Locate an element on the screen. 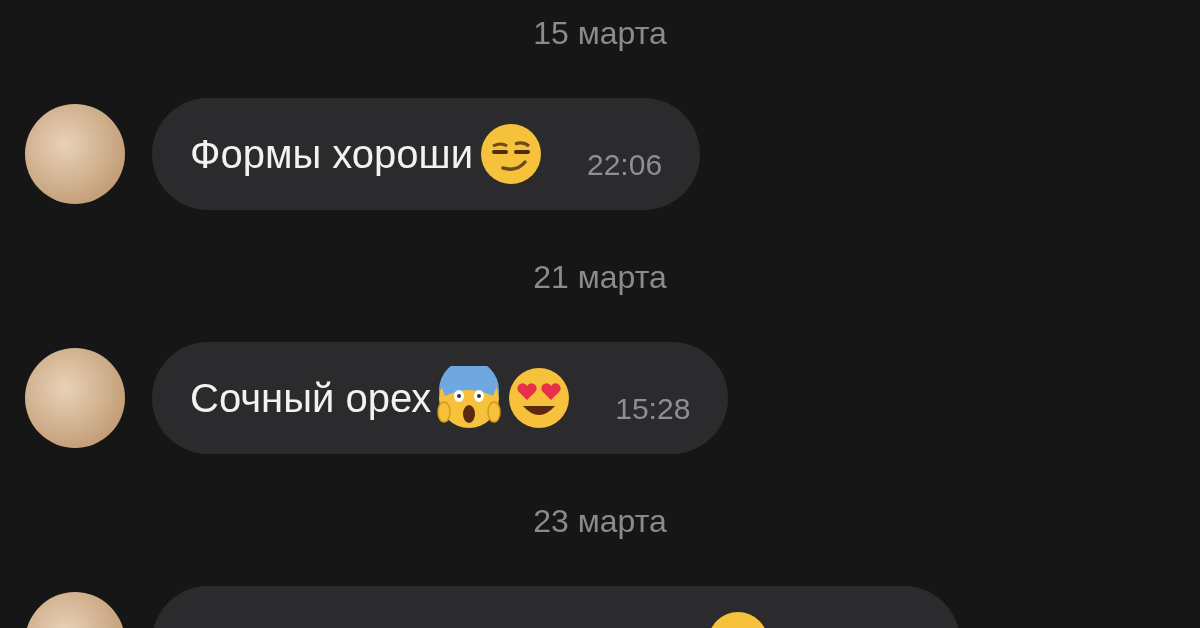  heart-eyes-face-icon is located at coordinates (539, 398).